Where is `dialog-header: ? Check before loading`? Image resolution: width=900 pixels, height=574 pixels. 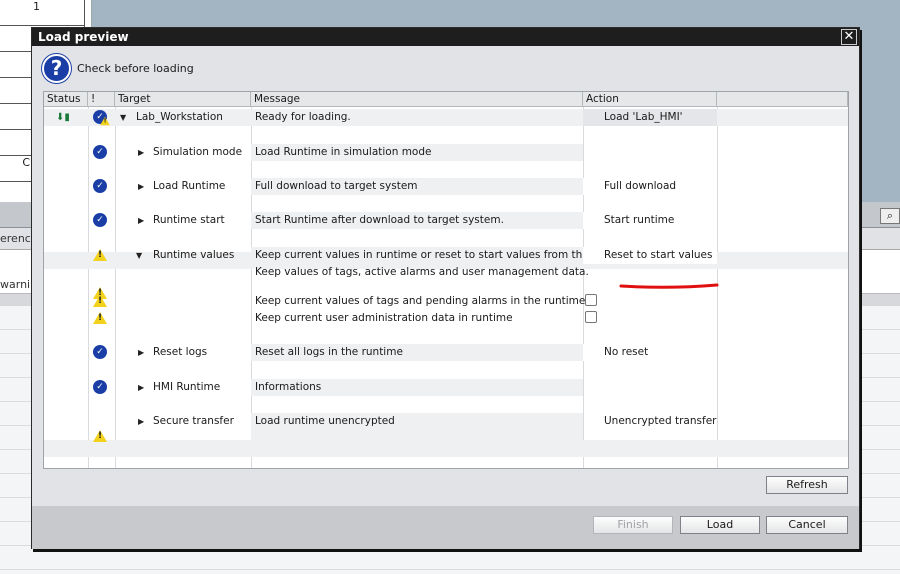
dialog-header: ? Check before loading is located at coordinates (118, 68).